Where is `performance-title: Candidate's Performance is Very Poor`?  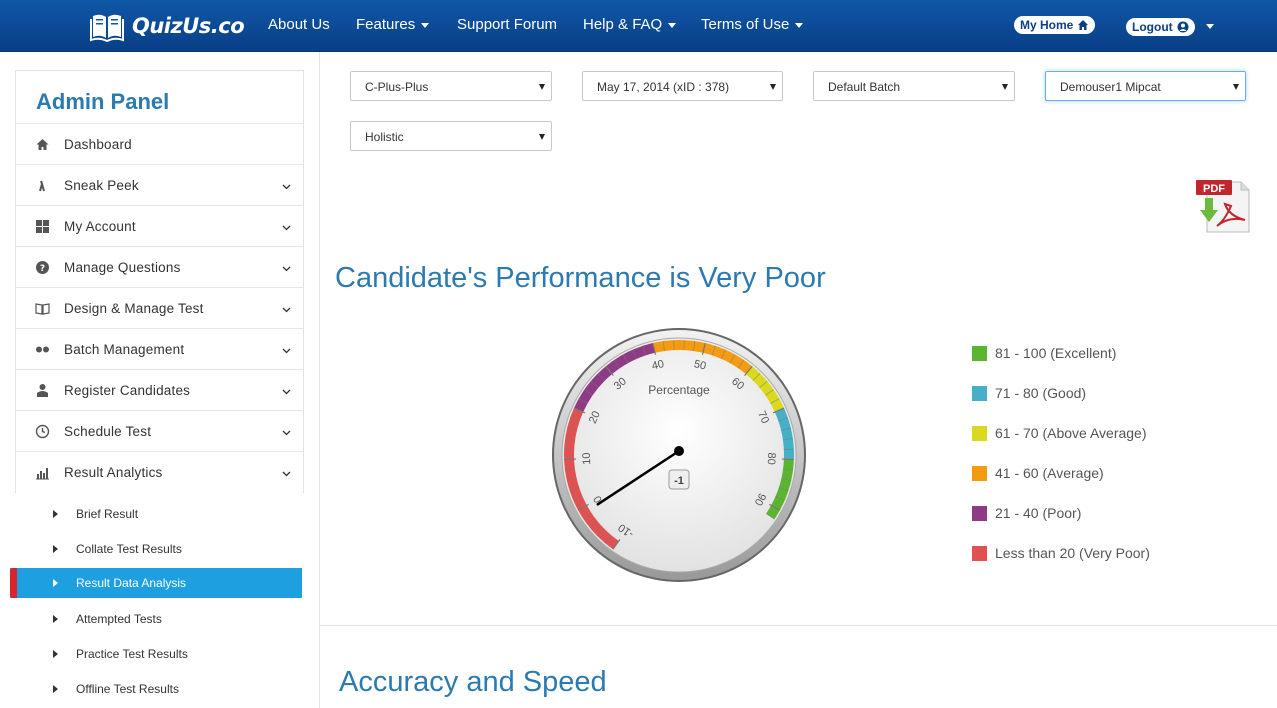 performance-title: Candidate's Performance is Very Poor is located at coordinates (580, 278).